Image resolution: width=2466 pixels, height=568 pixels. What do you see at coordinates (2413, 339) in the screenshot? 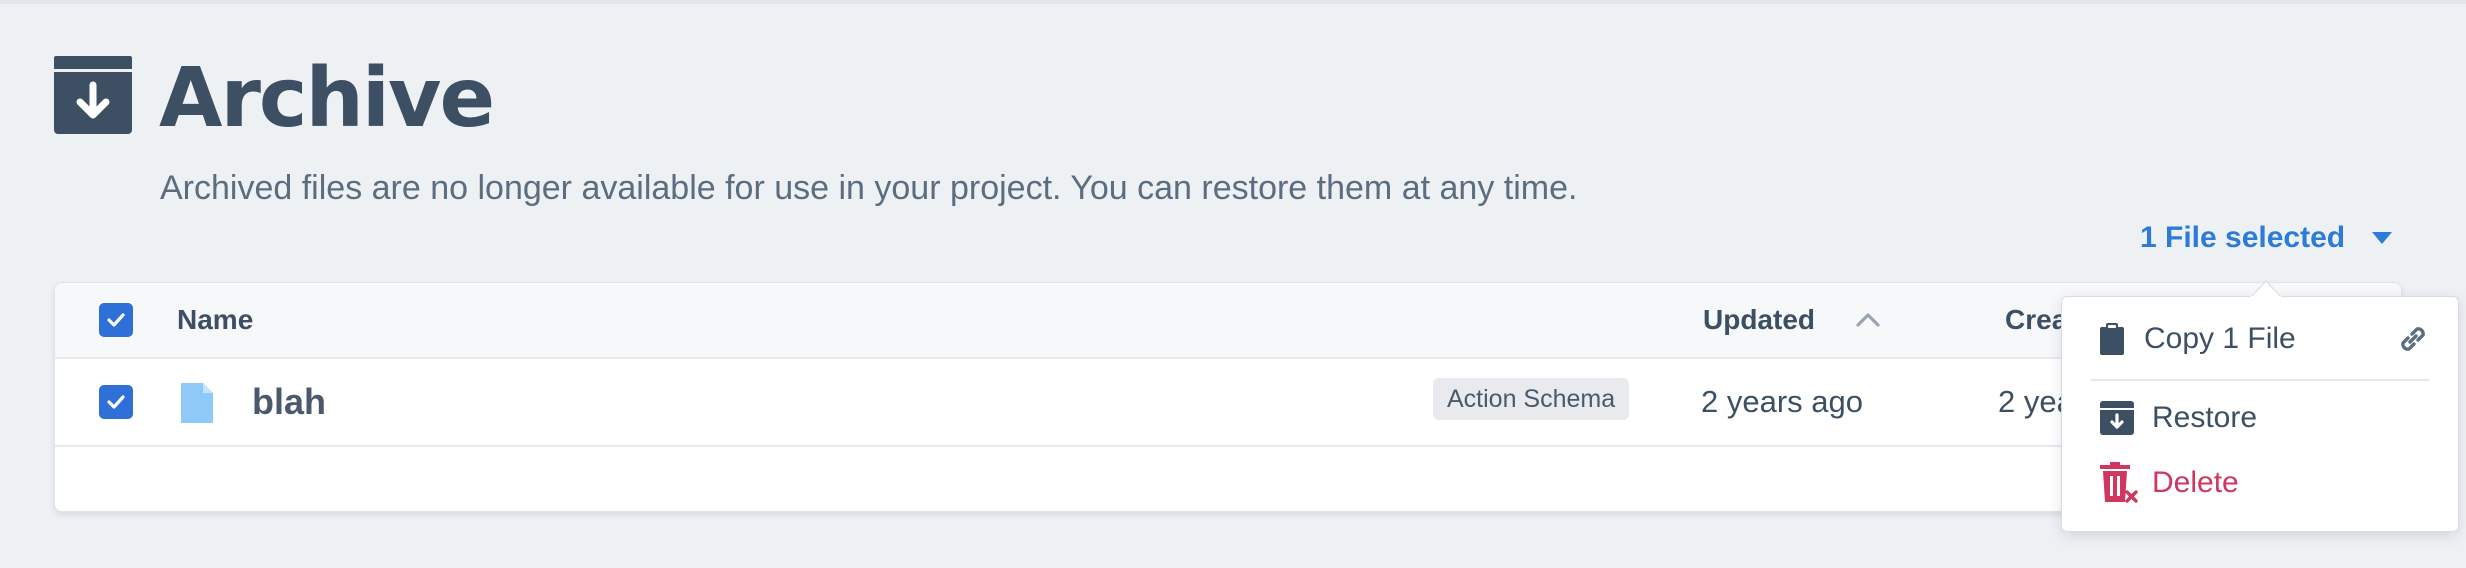
I see `link-icon` at bounding box center [2413, 339].